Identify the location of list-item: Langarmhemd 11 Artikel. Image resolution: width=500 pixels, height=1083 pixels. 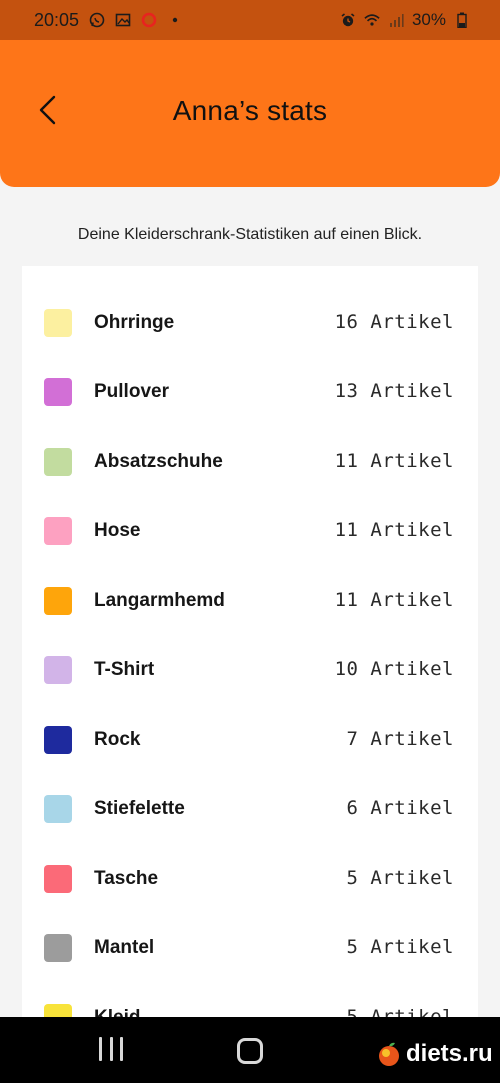
(250, 579).